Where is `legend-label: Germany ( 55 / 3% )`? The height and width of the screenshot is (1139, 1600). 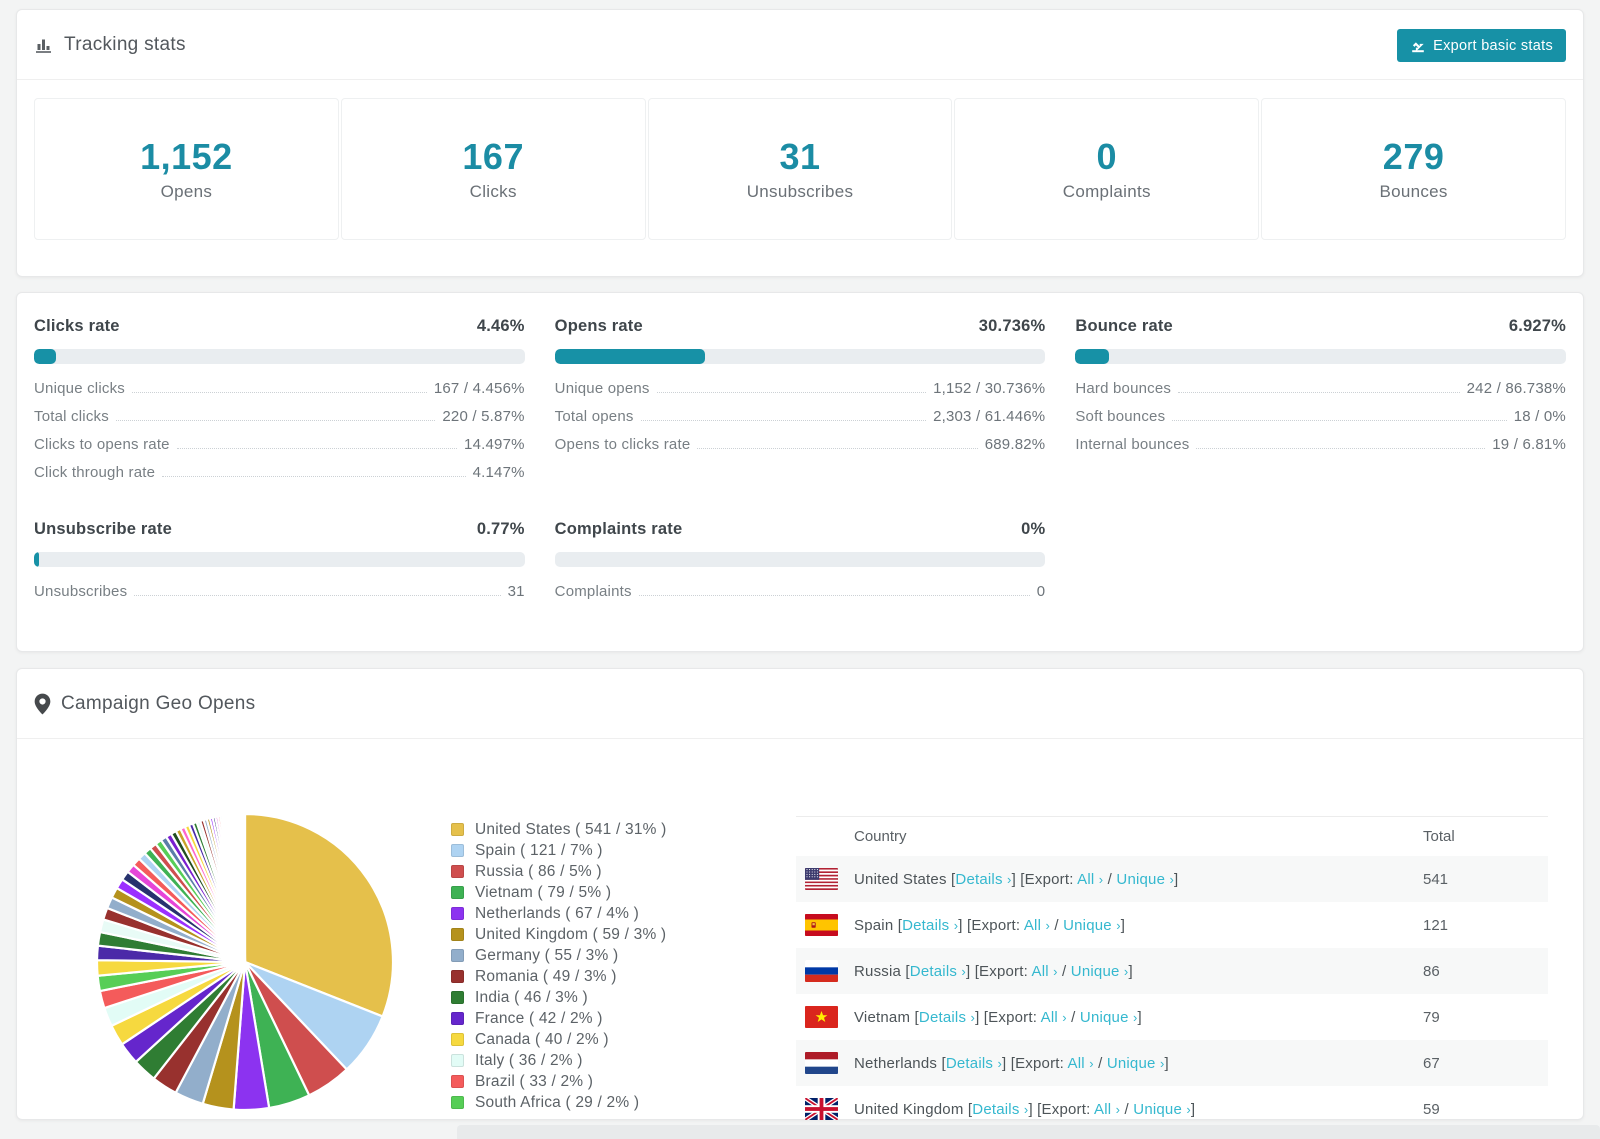 legend-label: Germany ( 55 / 3% ) is located at coordinates (547, 955).